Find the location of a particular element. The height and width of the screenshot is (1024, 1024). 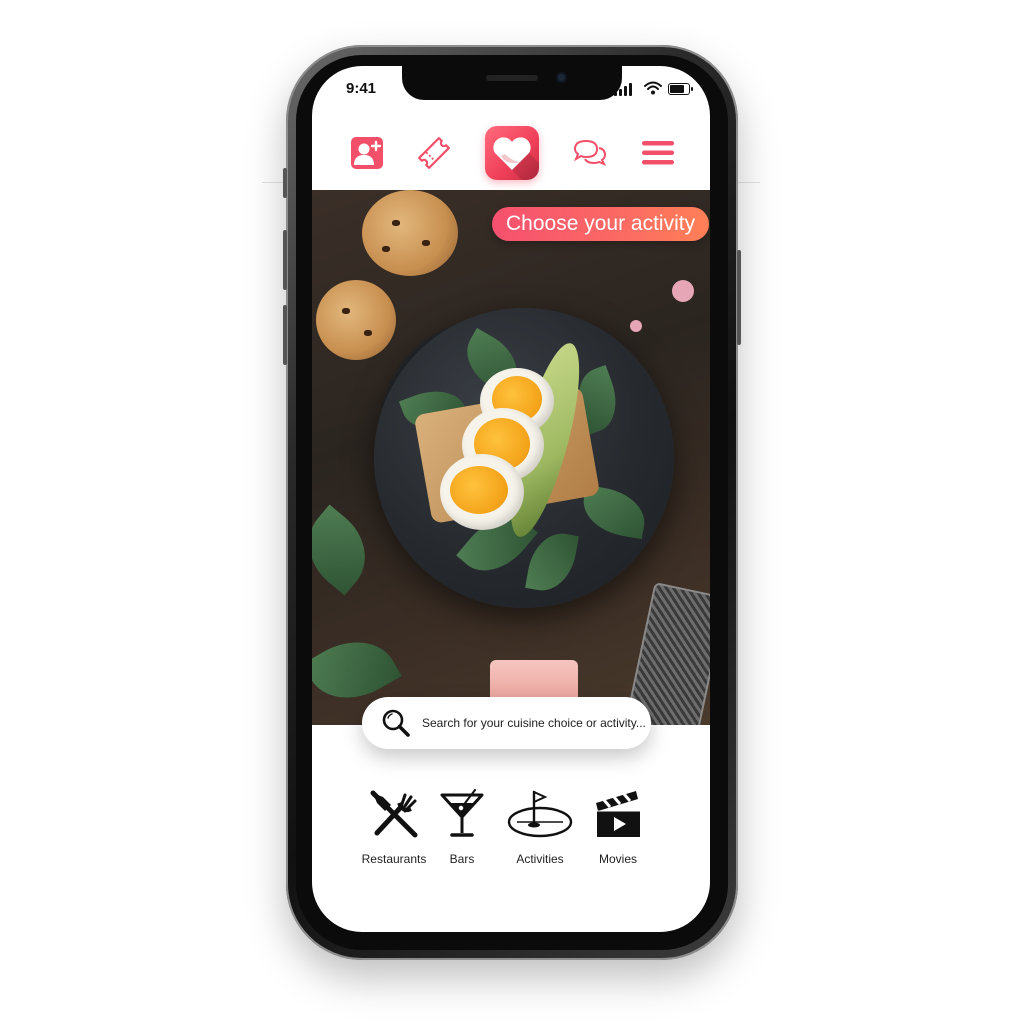

menu-button is located at coordinates (658, 153).